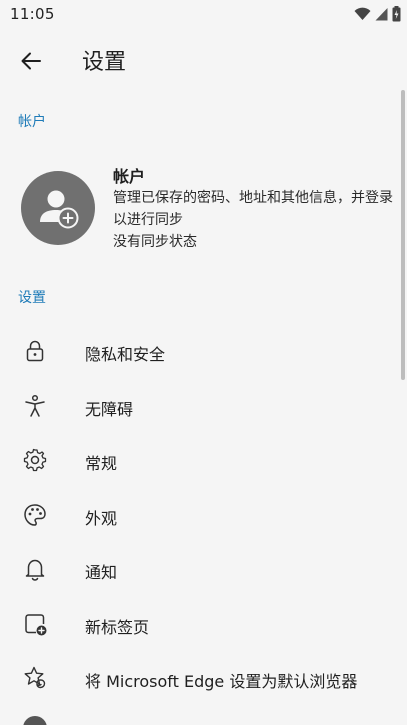 This screenshot has width=407, height=725. Describe the element at coordinates (200, 624) in the screenshot. I see `menu-item-new-tab: 新标签页` at that location.